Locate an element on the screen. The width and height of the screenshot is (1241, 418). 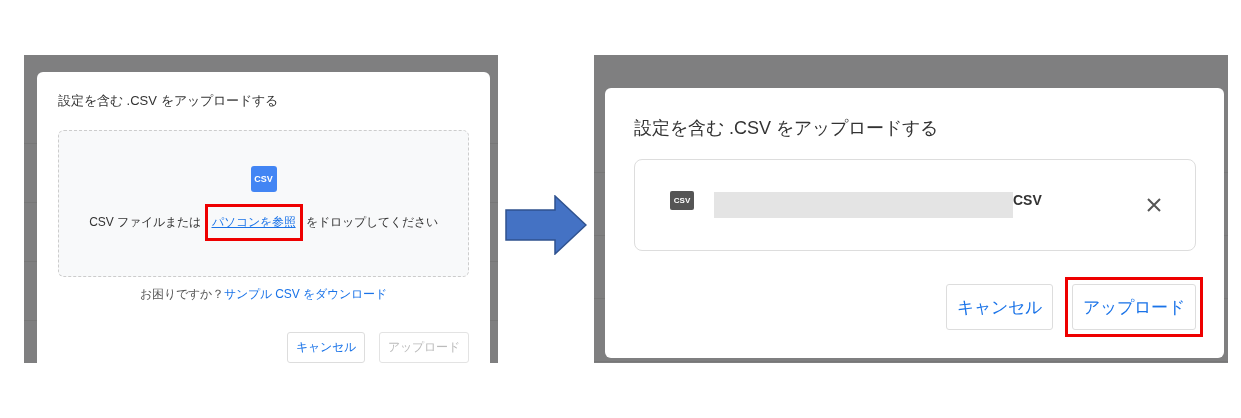
download-sample-link: サンプル CSV をダウンロード is located at coordinates (305, 294).